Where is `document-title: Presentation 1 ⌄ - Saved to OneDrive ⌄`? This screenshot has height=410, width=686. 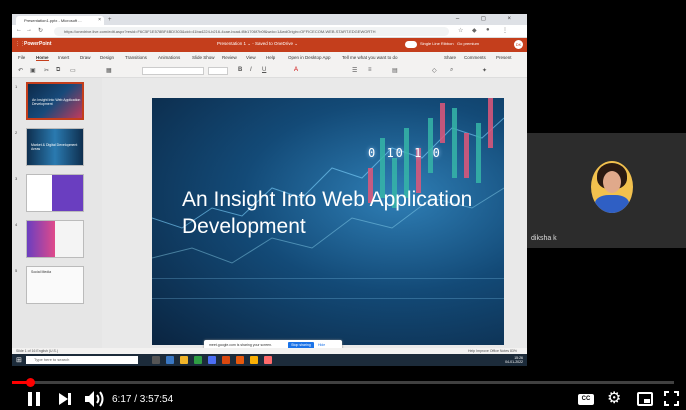
document-title: Presentation 1 ⌄ - Saved to OneDrive ⌄ is located at coordinates (257, 44).